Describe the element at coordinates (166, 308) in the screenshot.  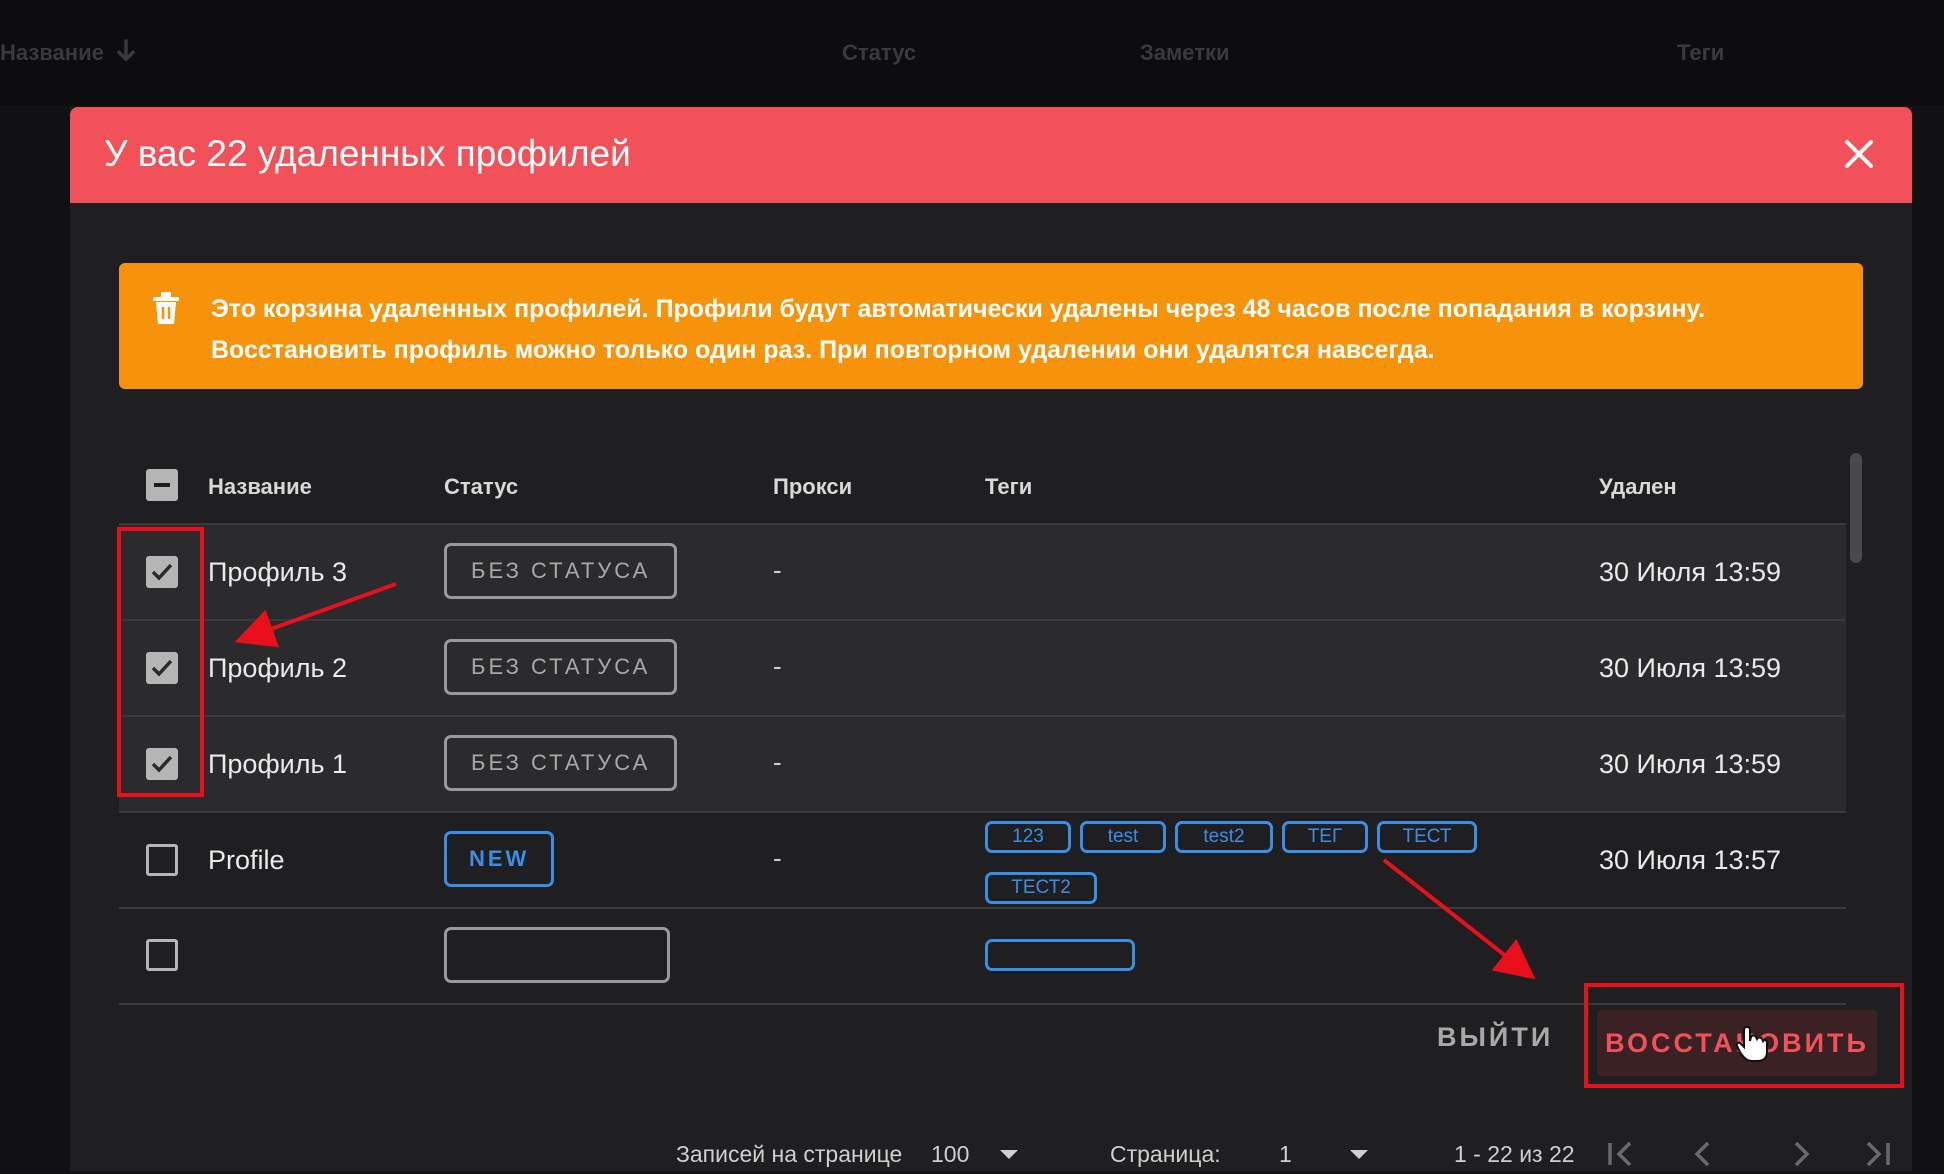
I see `trash-icon` at that location.